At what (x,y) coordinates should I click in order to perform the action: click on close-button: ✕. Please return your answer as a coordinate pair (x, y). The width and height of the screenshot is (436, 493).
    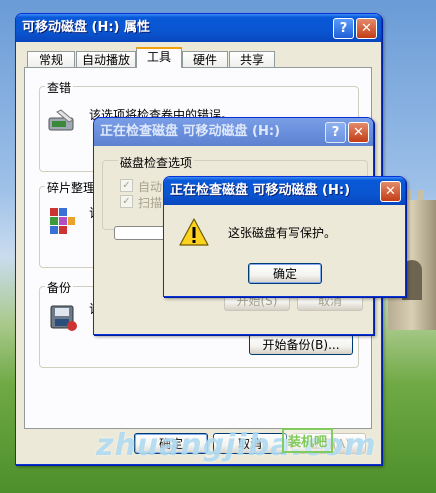
    Looking at the image, I should click on (366, 28).